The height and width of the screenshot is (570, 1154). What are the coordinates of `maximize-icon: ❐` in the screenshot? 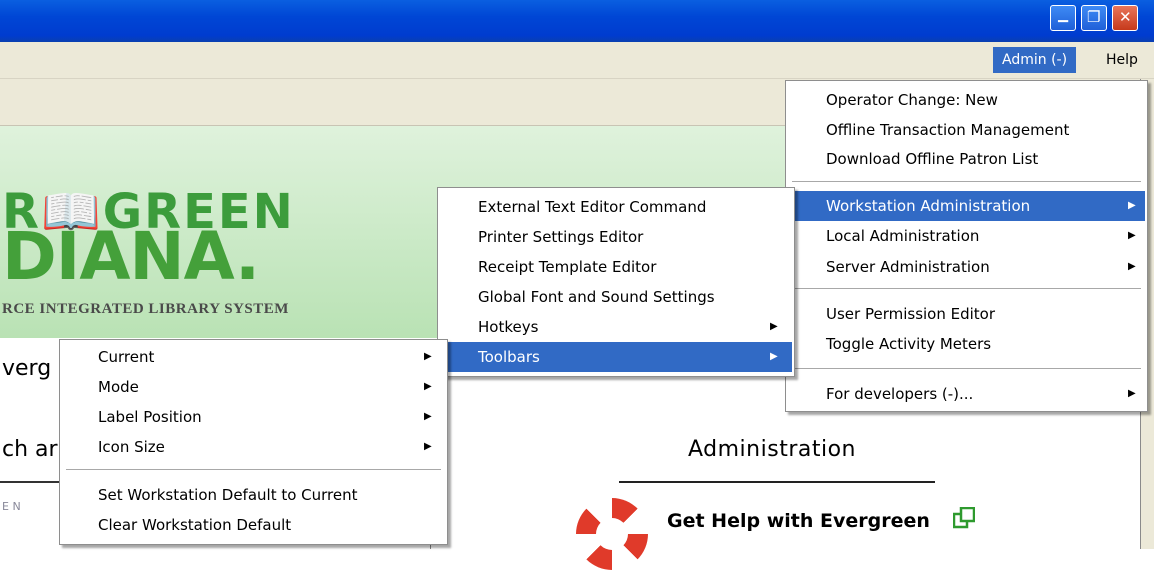 It's located at (1094, 17).